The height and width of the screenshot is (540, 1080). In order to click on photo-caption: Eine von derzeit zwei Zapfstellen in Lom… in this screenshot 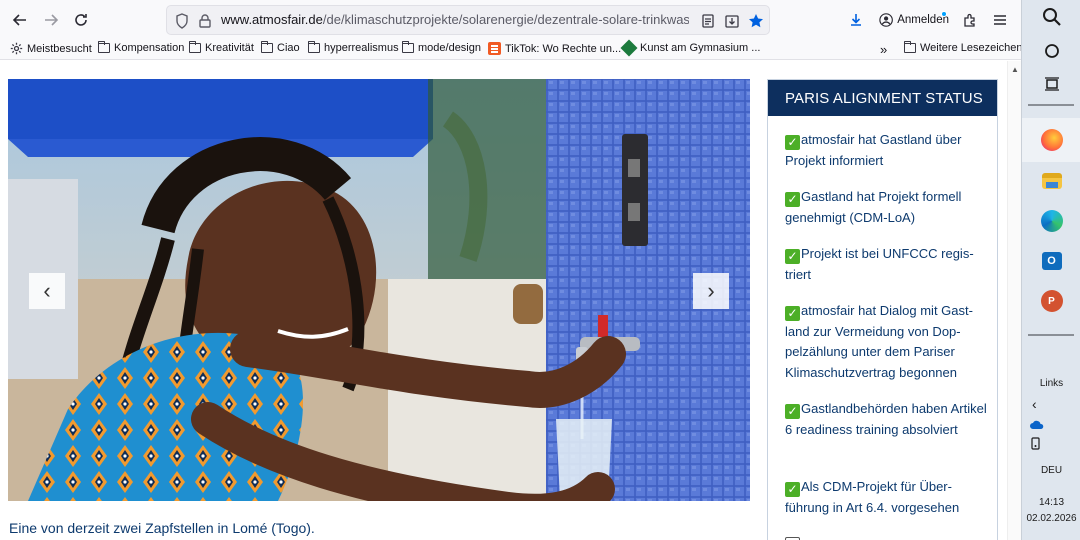, I will do `click(162, 528)`.